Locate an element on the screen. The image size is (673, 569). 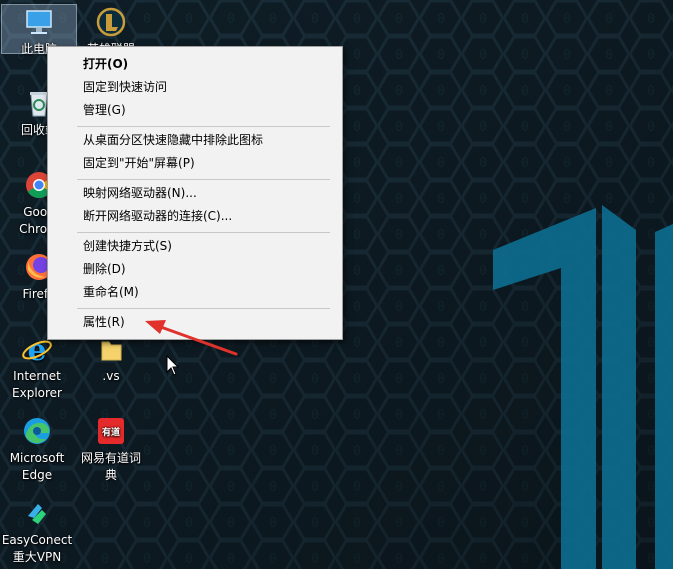
easyconnect-icon is located at coordinates (37, 513).